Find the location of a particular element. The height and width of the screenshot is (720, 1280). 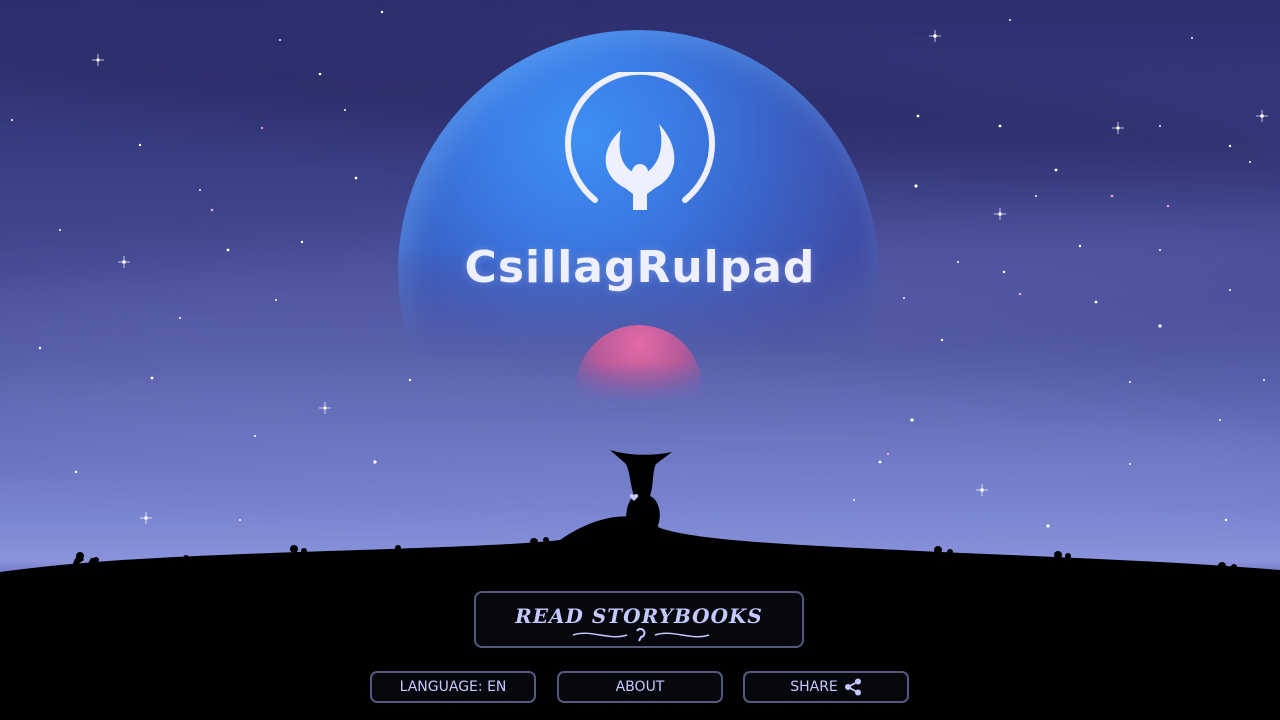

language-button: LANGUAGE: EN is located at coordinates (453, 687).